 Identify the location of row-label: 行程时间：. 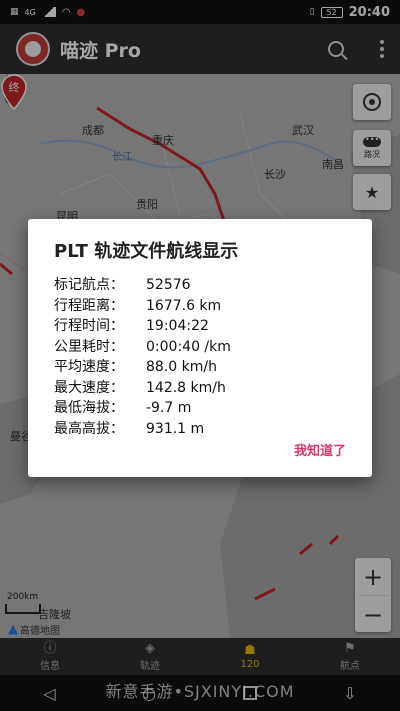
(89, 326).